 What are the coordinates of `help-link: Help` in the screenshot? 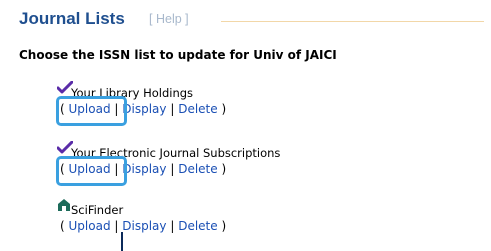 It's located at (169, 19).